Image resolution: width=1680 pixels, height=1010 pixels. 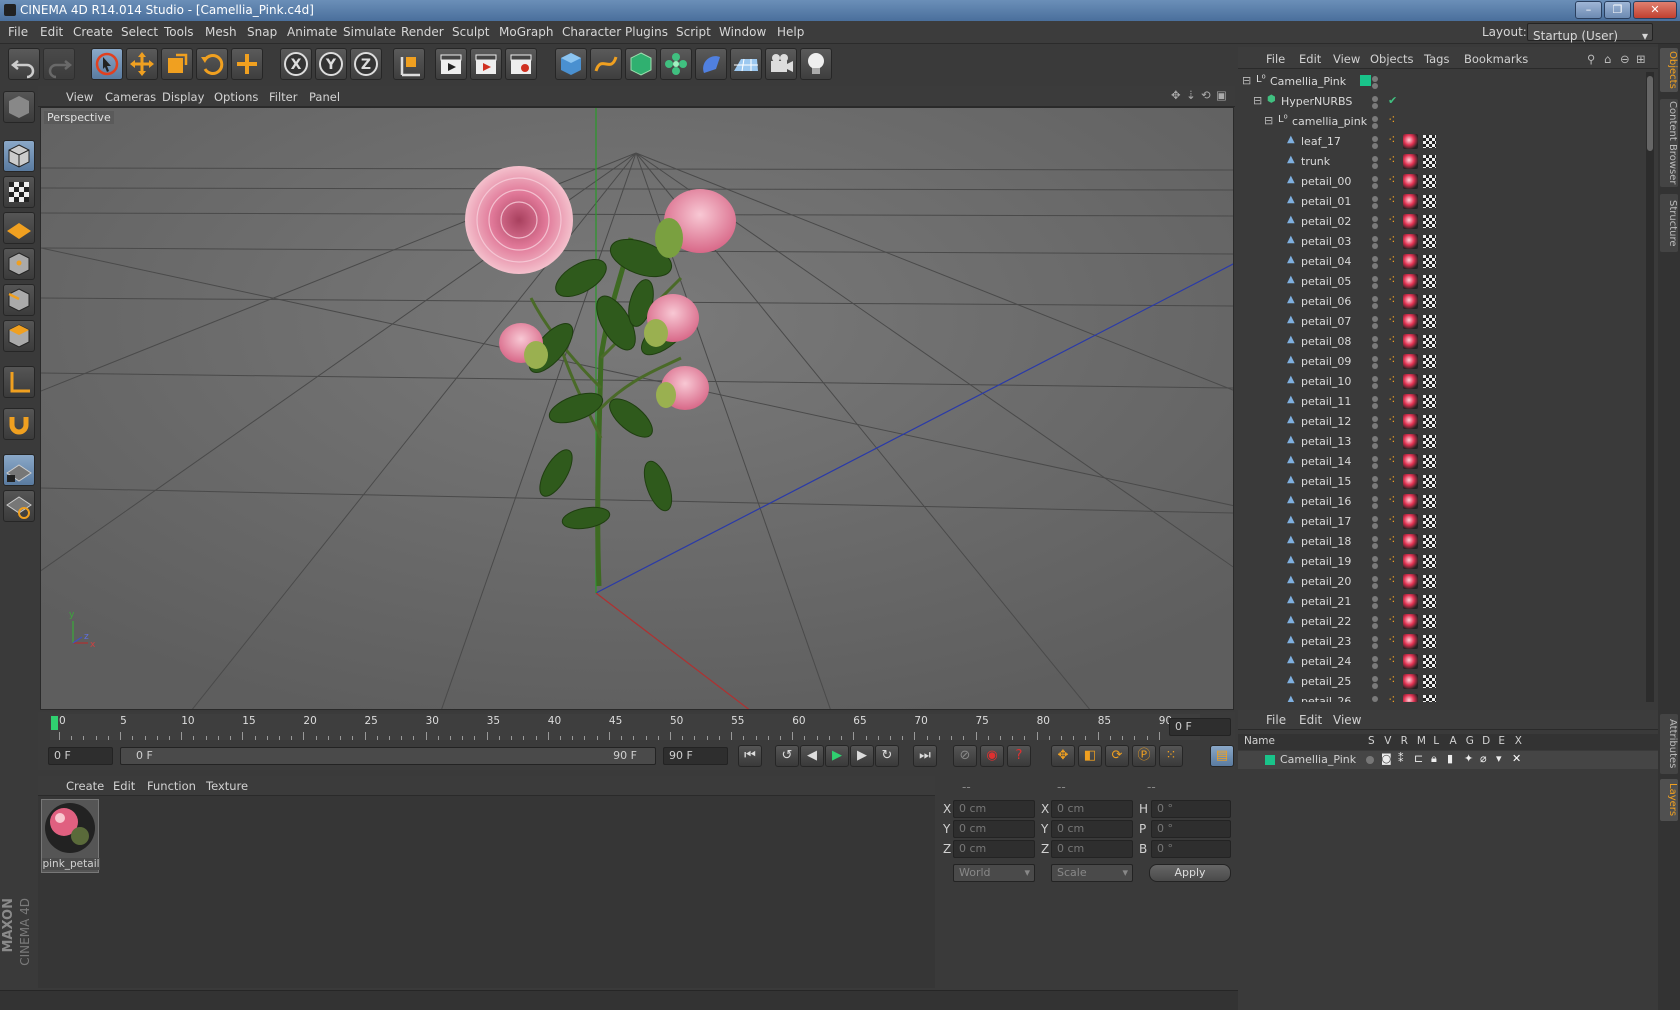 What do you see at coordinates (1092, 809) in the screenshot?
I see `size-x-field: 0 cm` at bounding box center [1092, 809].